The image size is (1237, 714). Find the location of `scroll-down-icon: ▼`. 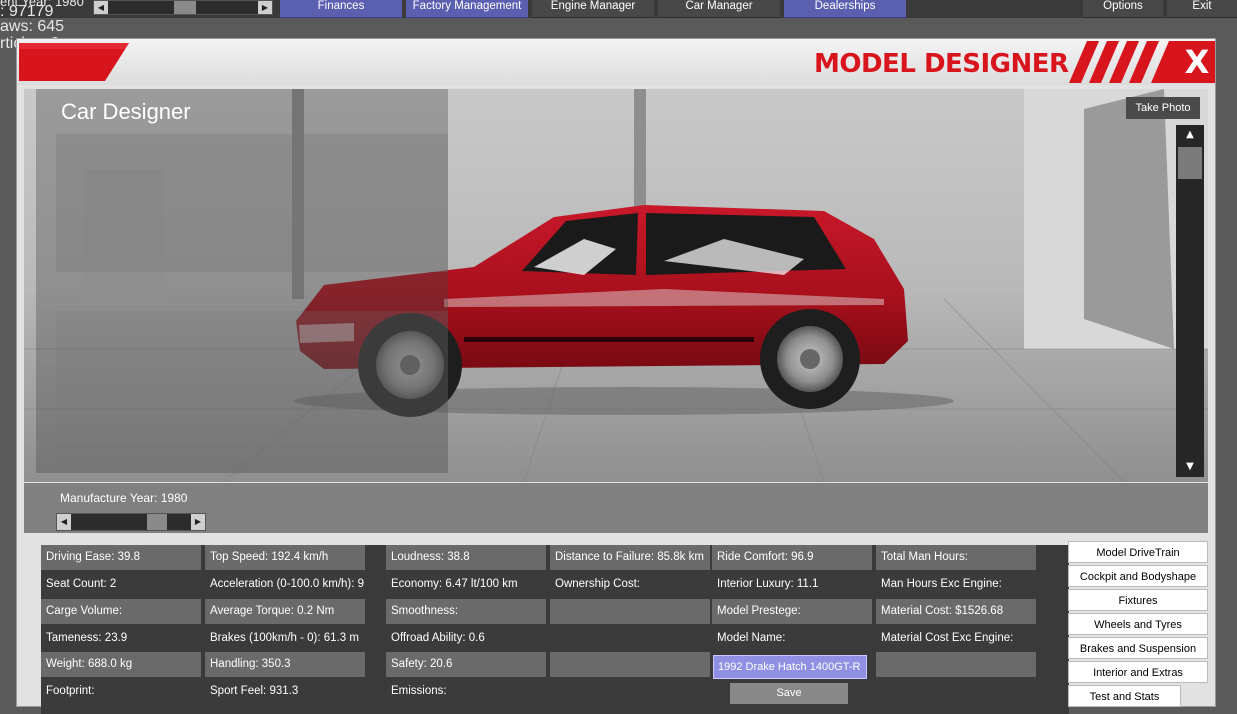

scroll-down-icon: ▼ is located at coordinates (1190, 467).